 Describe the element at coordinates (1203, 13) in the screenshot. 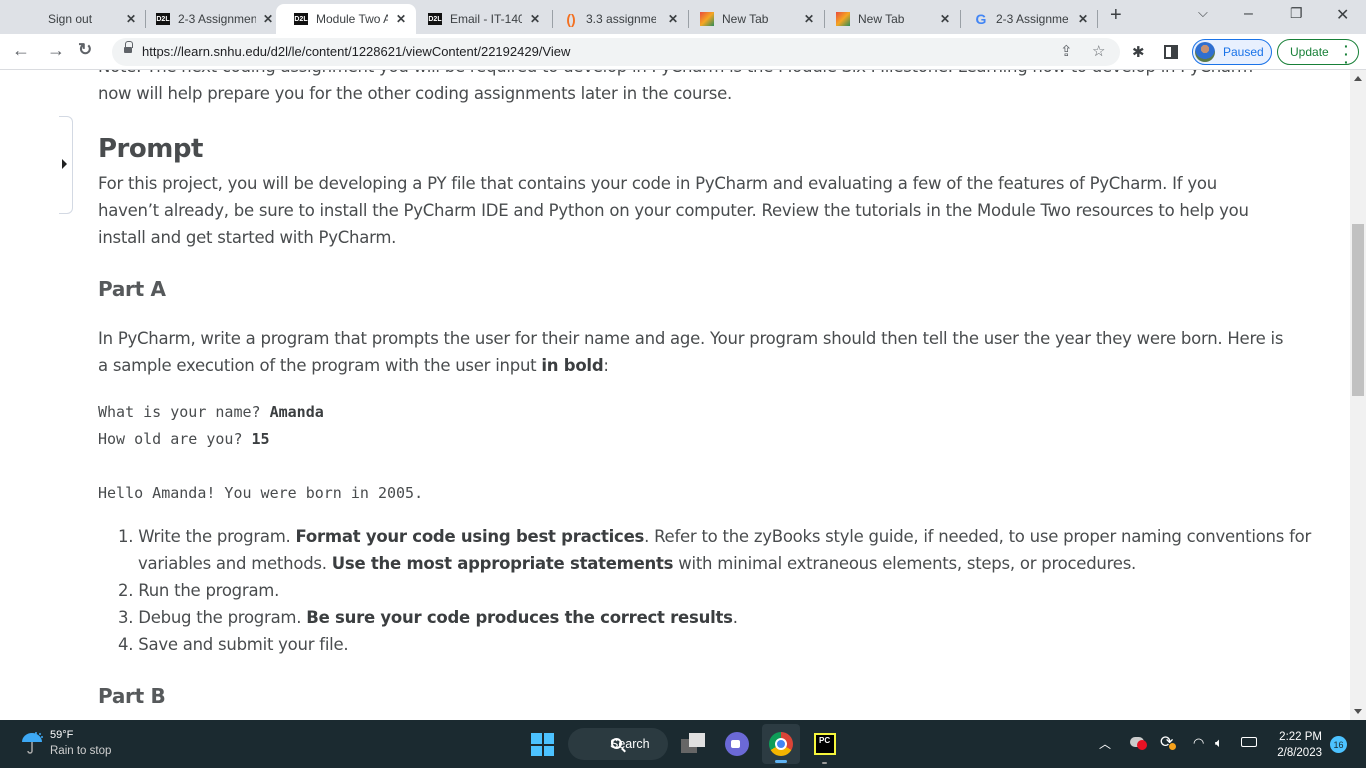

I see `tab-search-chevron-icon: ⌵` at that location.